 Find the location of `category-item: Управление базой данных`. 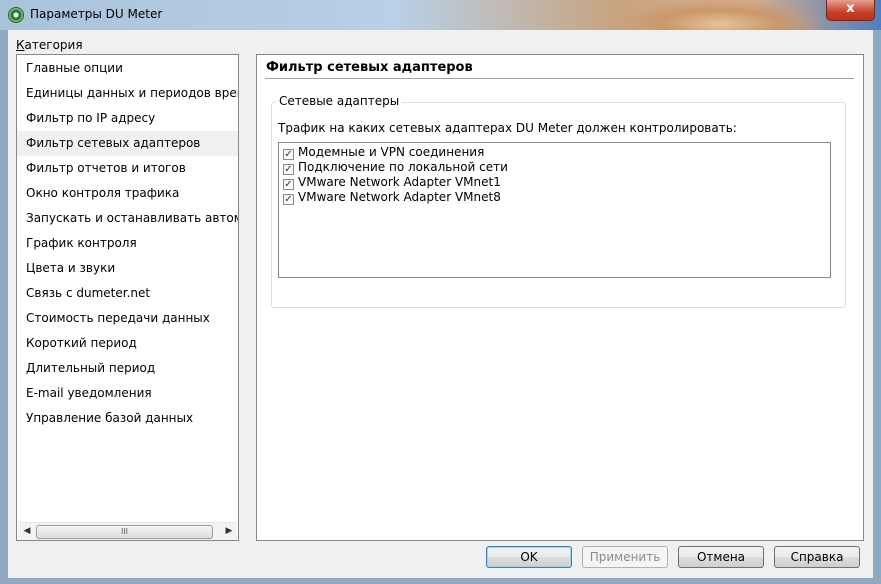

category-item: Управление базой данных is located at coordinates (127, 418).